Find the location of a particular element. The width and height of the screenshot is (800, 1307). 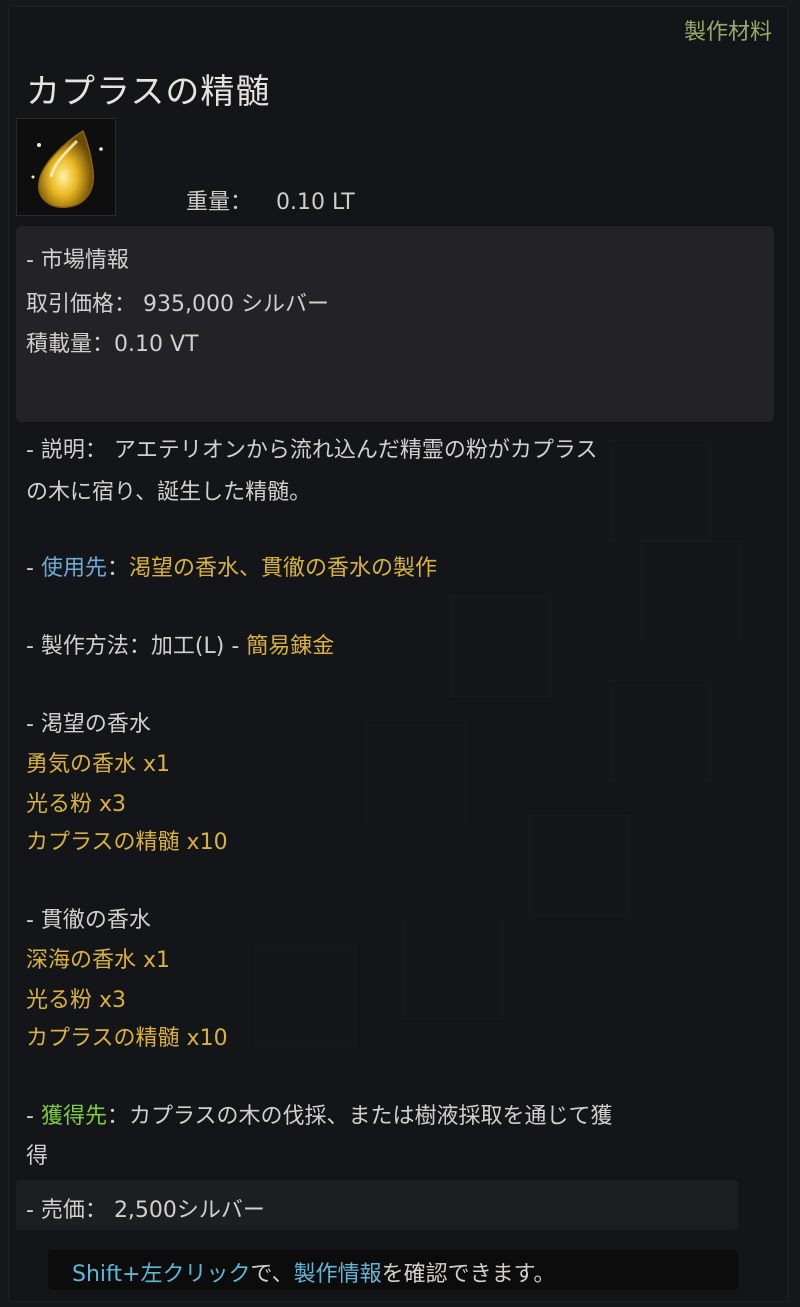

obtain-label: 獲得先 is located at coordinates (73, 1116).